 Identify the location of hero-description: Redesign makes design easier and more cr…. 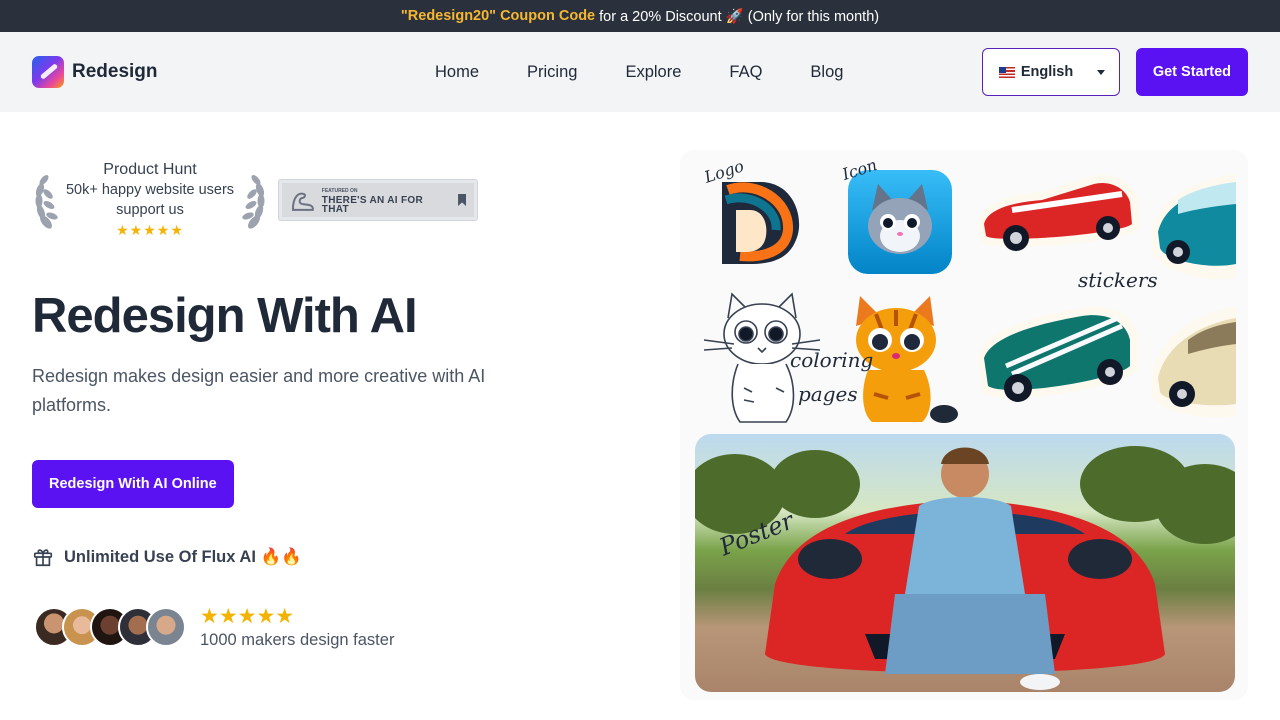
(259, 390).